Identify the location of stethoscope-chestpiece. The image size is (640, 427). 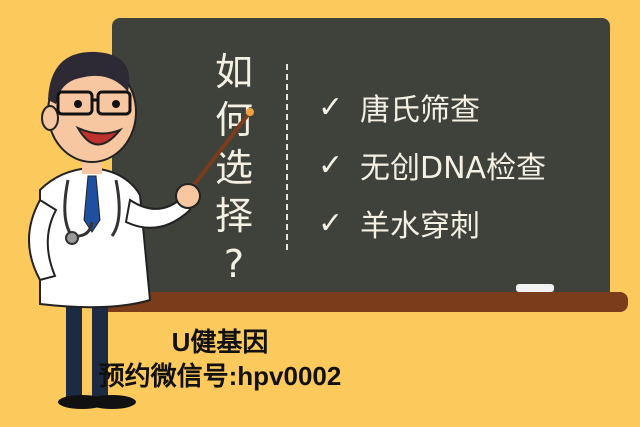
(72, 238).